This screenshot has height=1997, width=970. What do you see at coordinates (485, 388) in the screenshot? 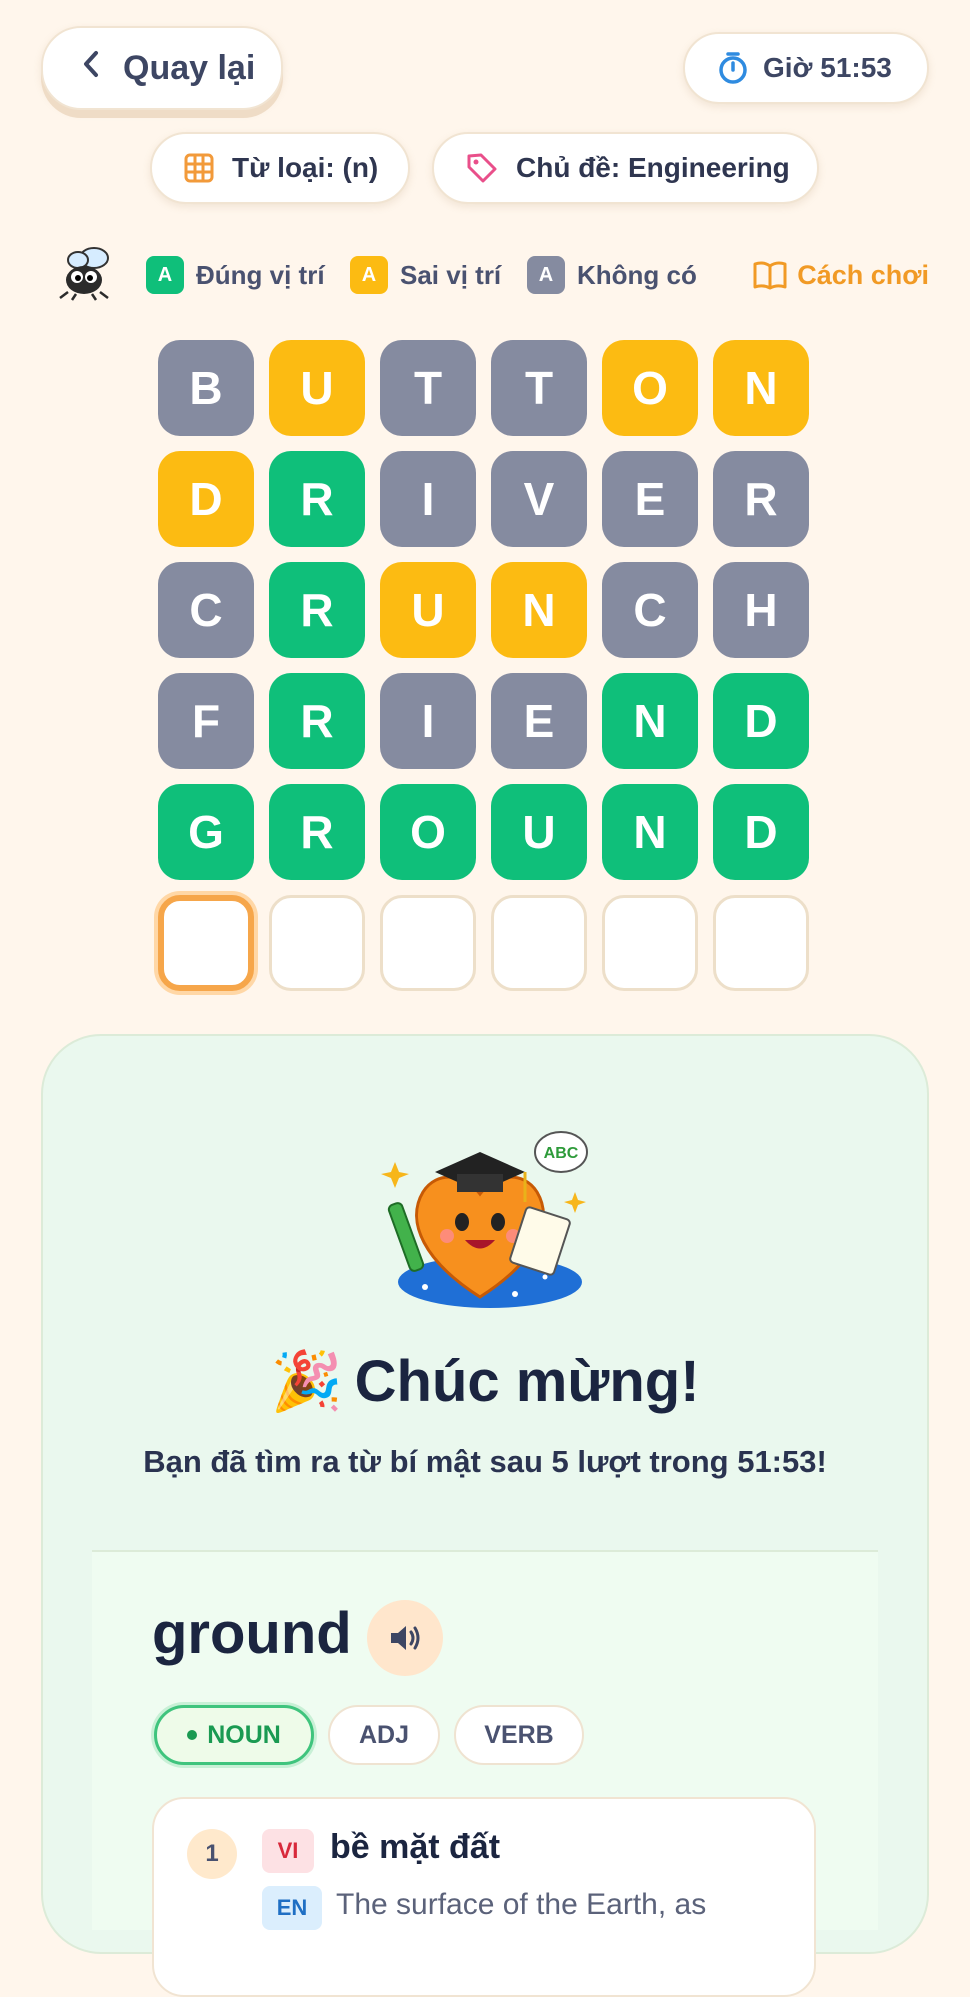
I see `guess-row: BUTTON` at bounding box center [485, 388].